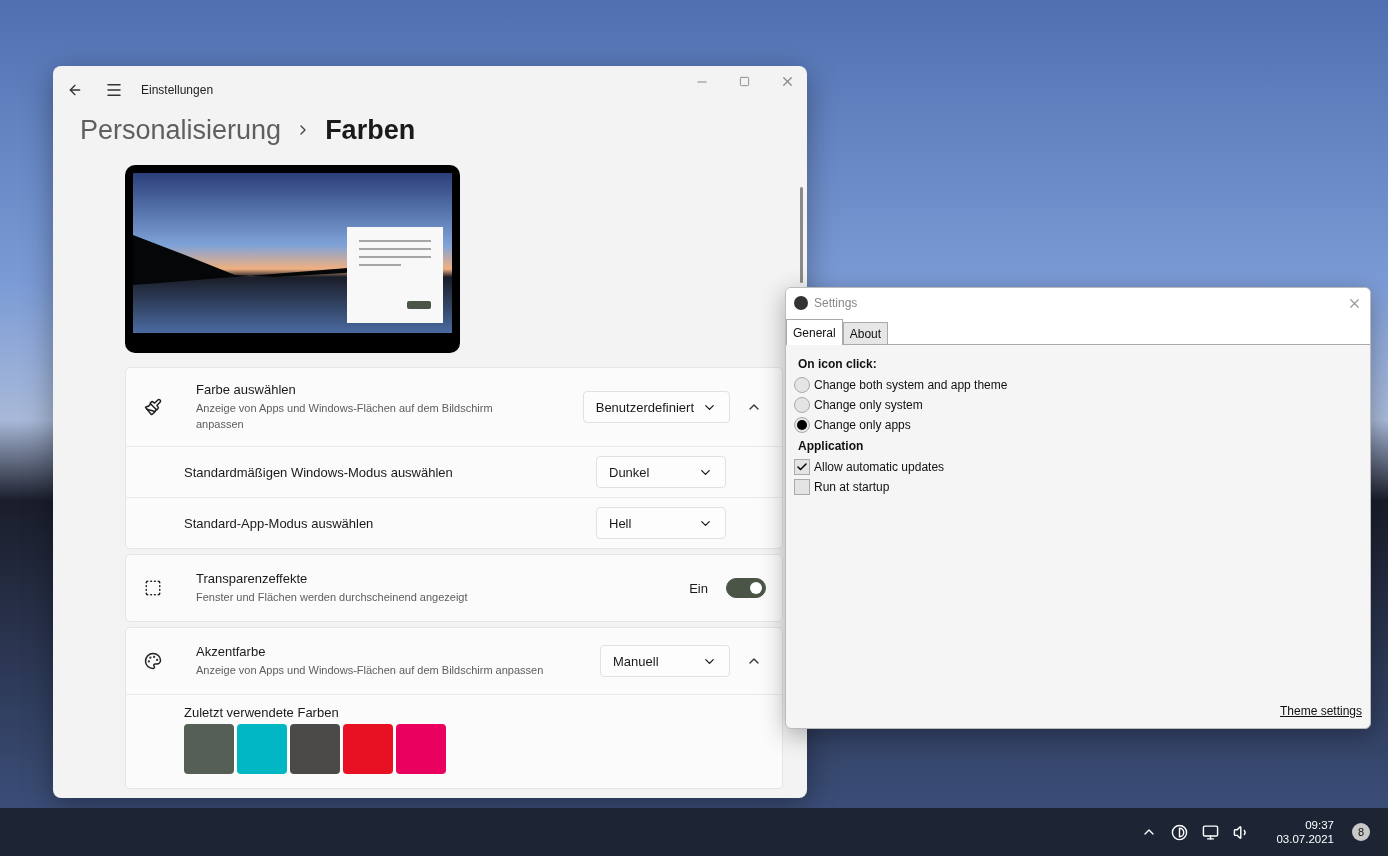 Image resolution: width=1388 pixels, height=856 pixels. Describe the element at coordinates (153, 407) in the screenshot. I see `paintbrush-icon` at that location.